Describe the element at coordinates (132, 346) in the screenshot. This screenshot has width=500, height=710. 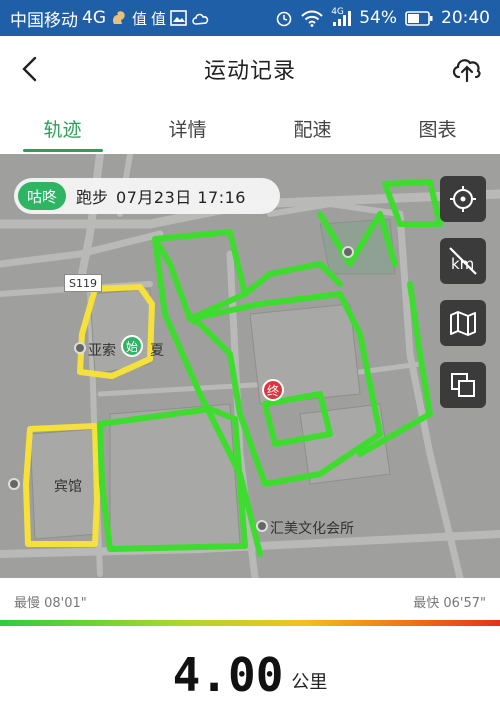
I see `start-marker: 始` at that location.